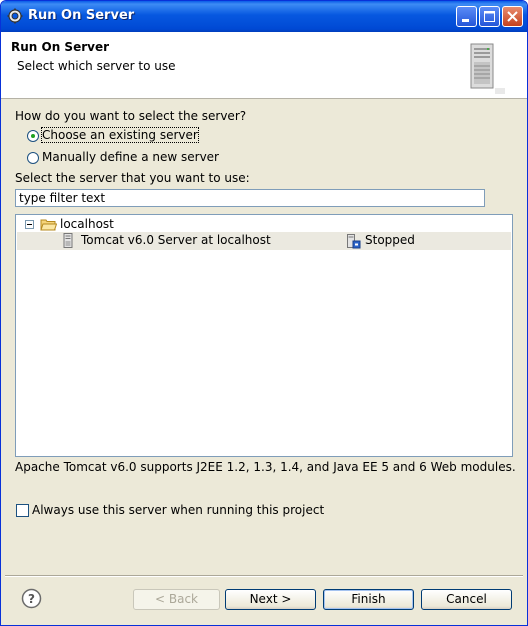 This screenshot has width=528, height=626. I want to click on existing-server-label: Choose an existing server, so click(120, 135).